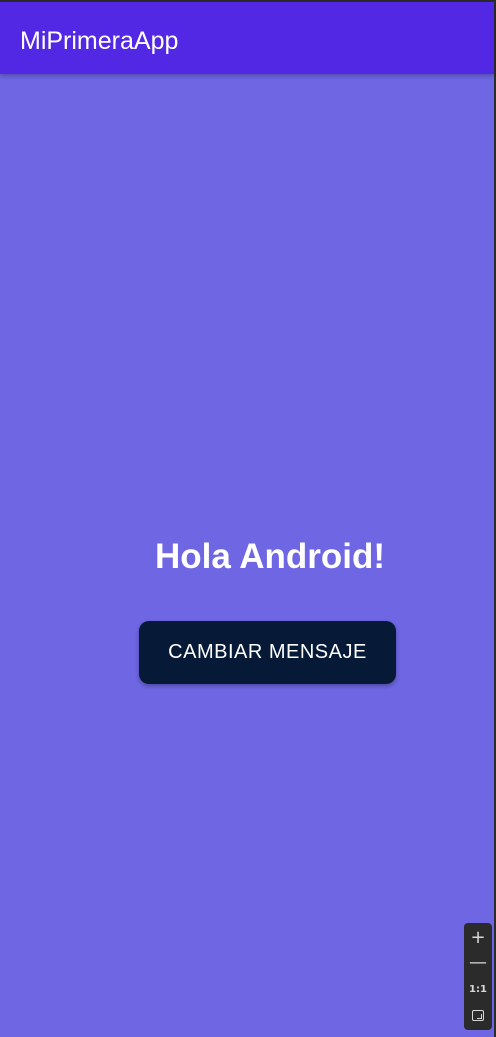  What do you see at coordinates (478, 963) in the screenshot?
I see `zoom-out-icon: —` at bounding box center [478, 963].